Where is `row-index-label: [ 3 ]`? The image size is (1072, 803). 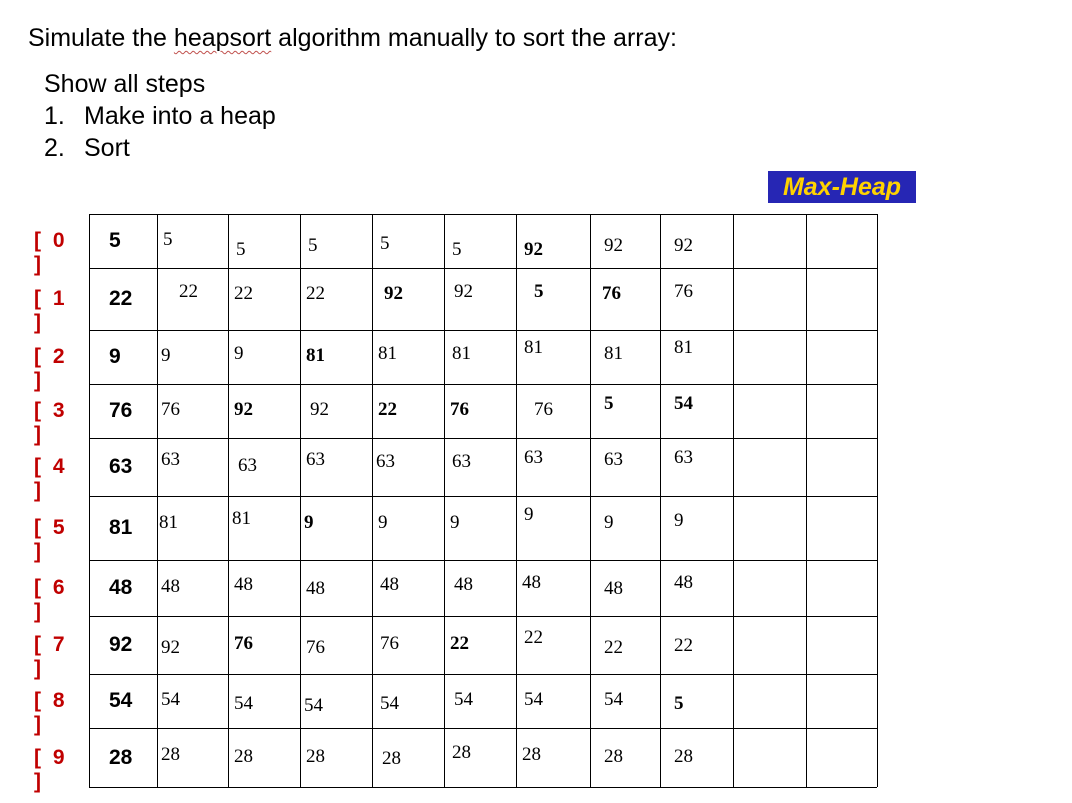 row-index-label: [ 3 ] is located at coordinates (51, 422).